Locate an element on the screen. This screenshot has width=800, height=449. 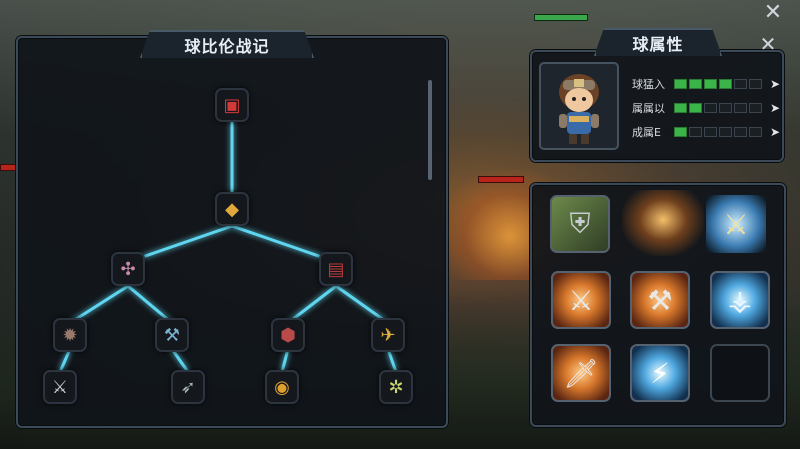
tree-node-armor-icon: ⬢ is located at coordinates (288, 335).